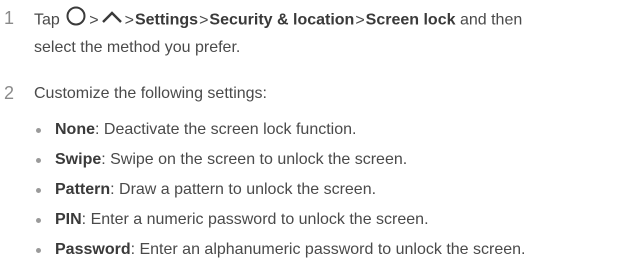  I want to click on path-security-location: Security & location, so click(282, 20).